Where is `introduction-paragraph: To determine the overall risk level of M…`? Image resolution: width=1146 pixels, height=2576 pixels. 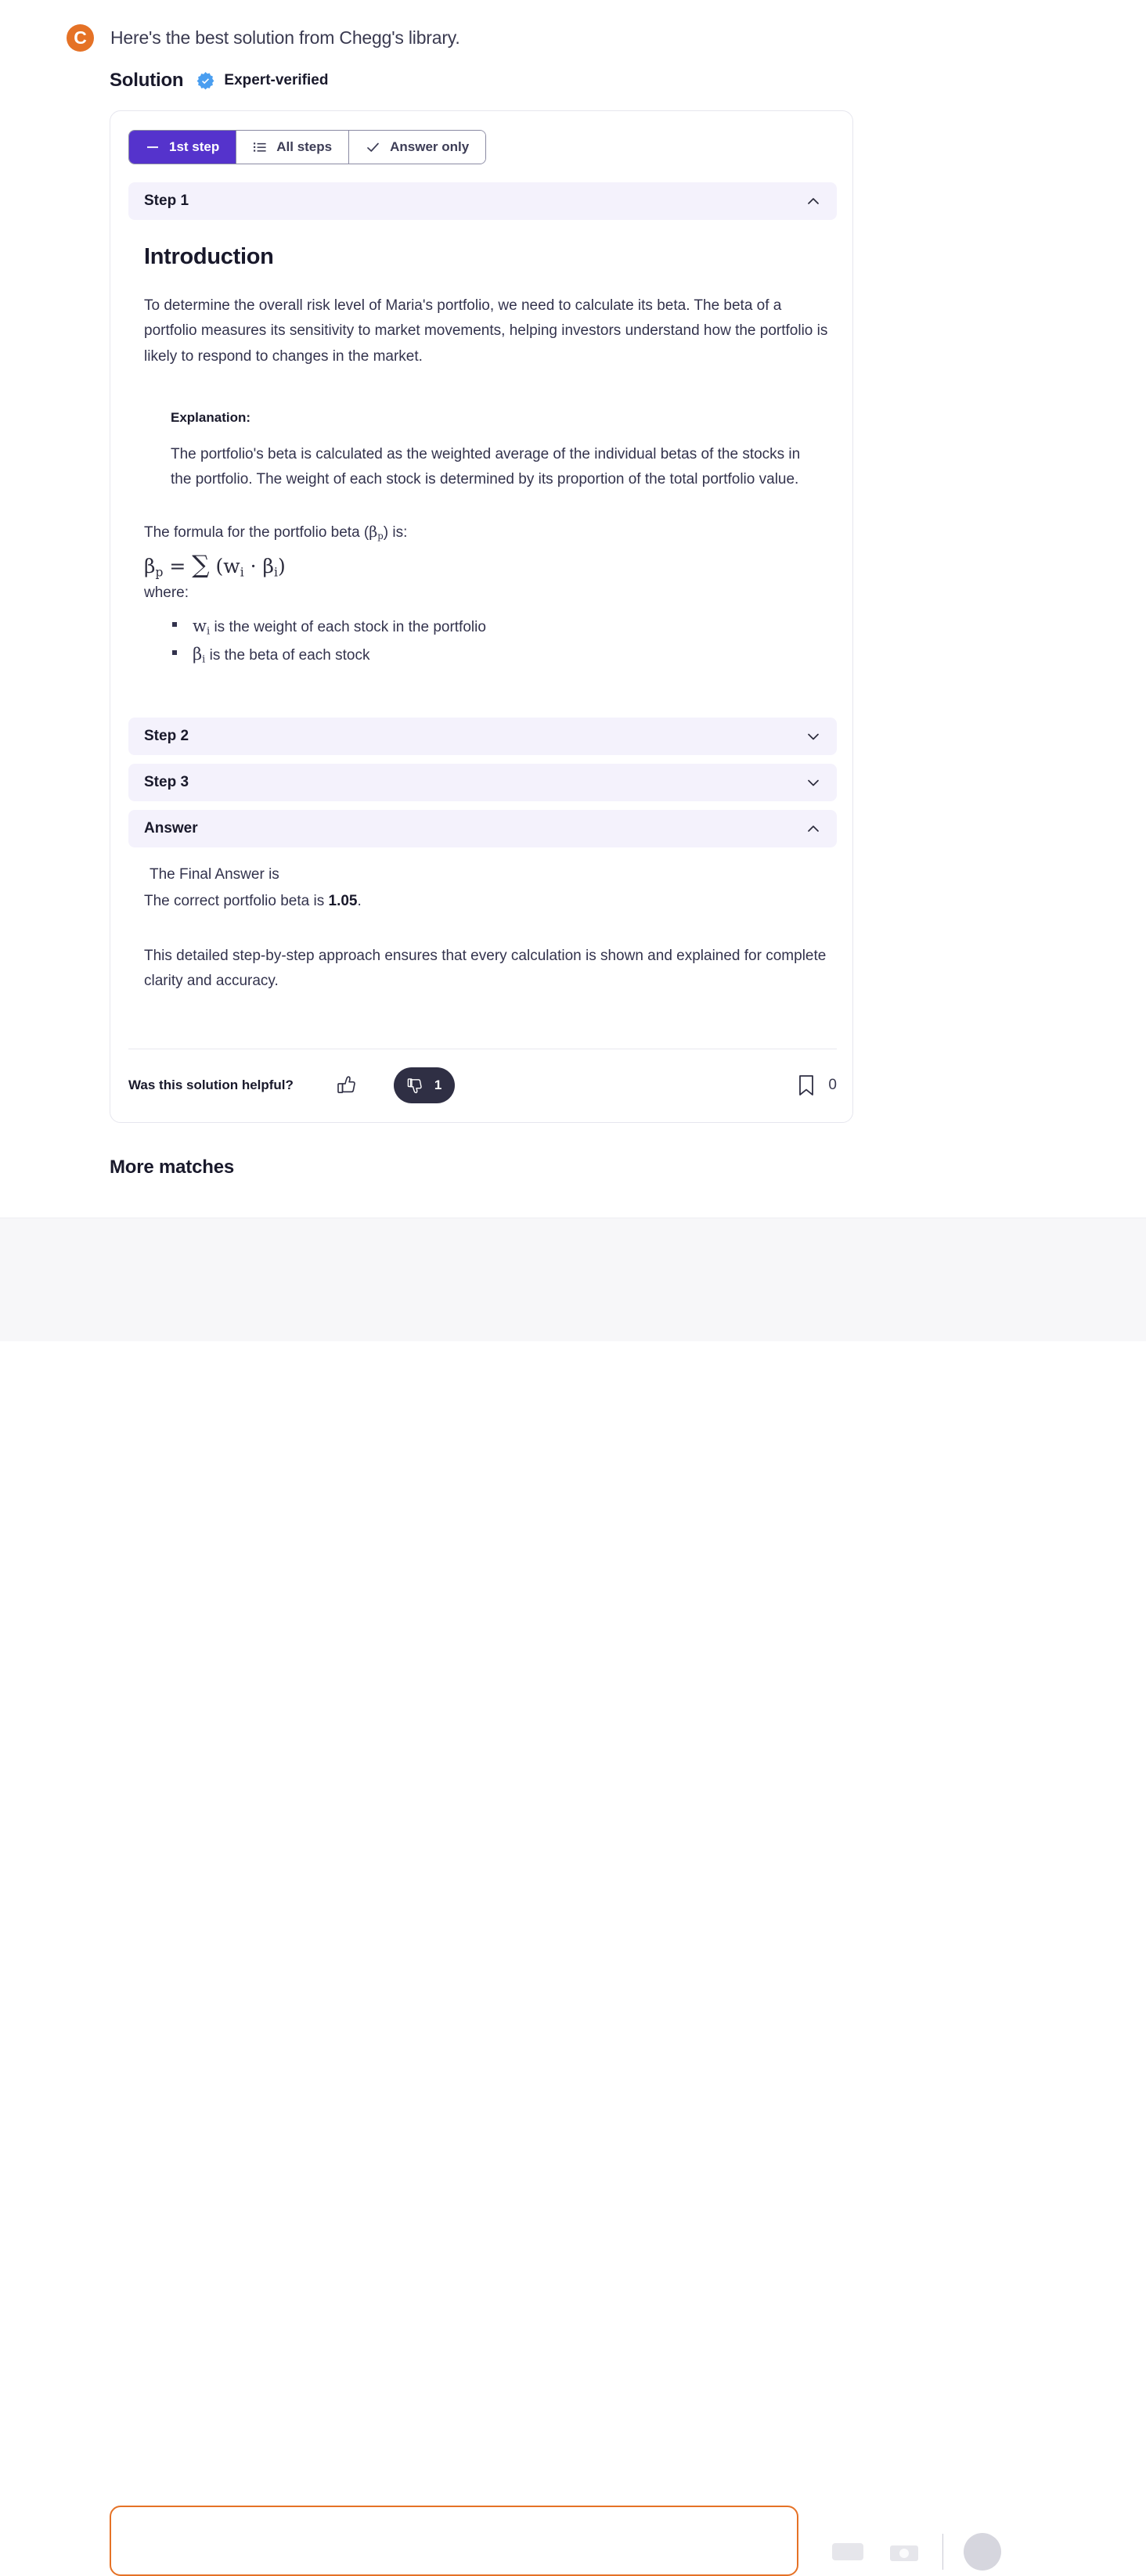 introduction-paragraph: To determine the overall risk level of M… is located at coordinates (486, 331).